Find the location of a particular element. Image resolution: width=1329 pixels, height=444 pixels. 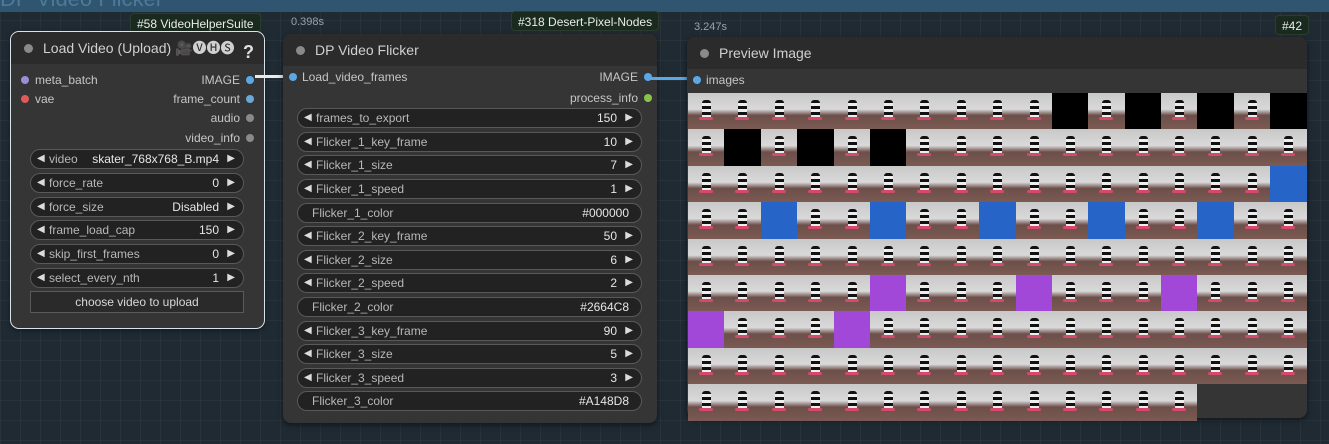

output-video-info: video_info is located at coordinates (212, 138).